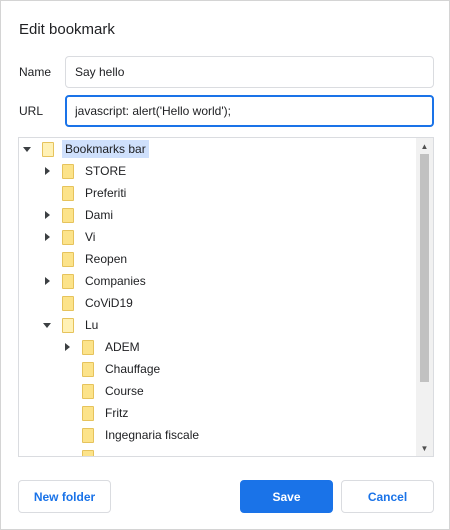  I want to click on tree-node-label: ADEM, so click(122, 347).